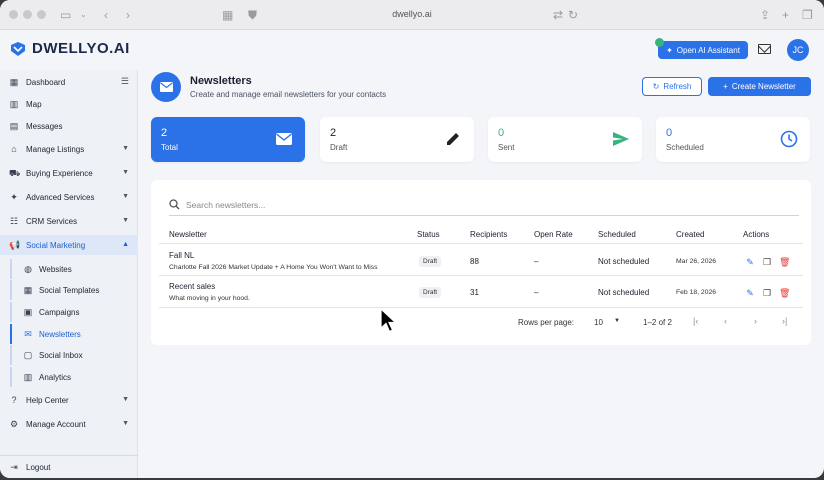 The width and height of the screenshot is (824, 480). What do you see at coordinates (765, 15) in the screenshot?
I see `share-icon: ⇪` at bounding box center [765, 15].